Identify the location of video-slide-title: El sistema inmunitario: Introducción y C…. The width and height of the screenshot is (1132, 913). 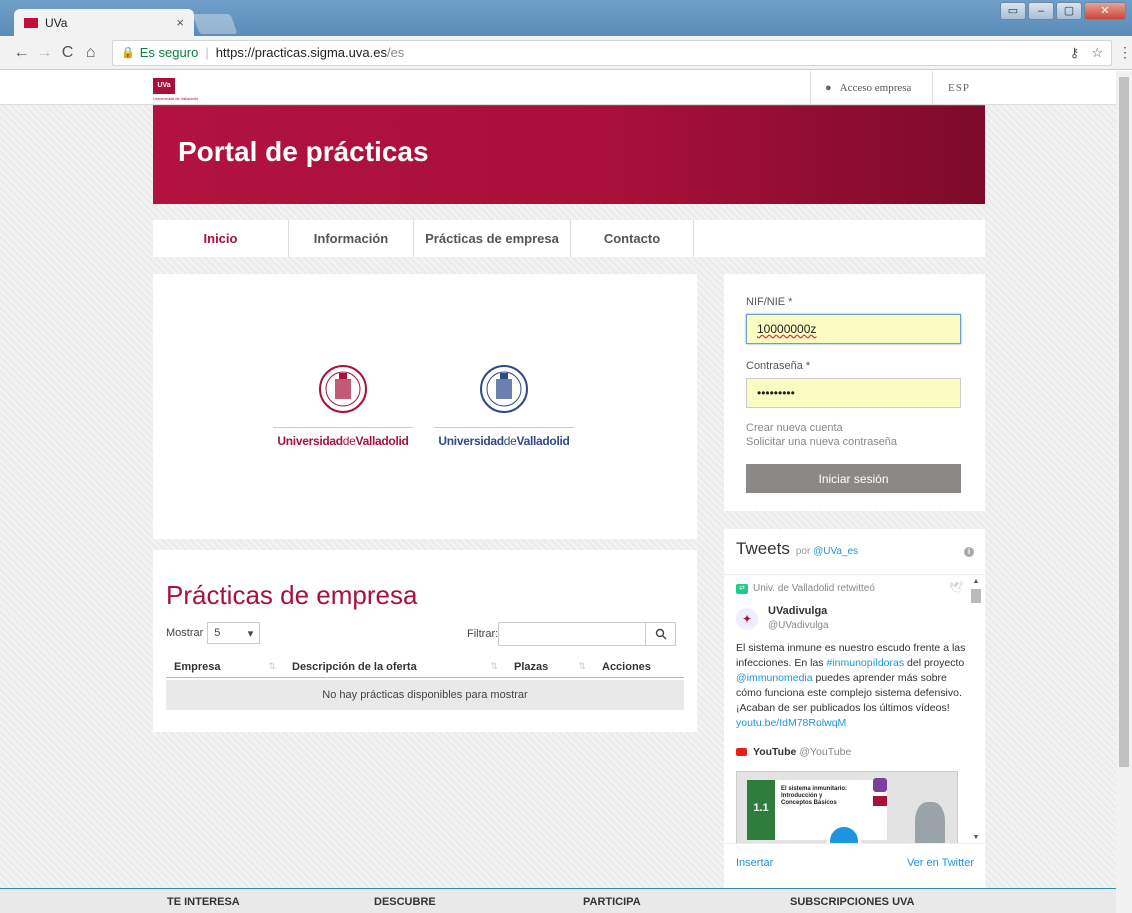
(814, 796).